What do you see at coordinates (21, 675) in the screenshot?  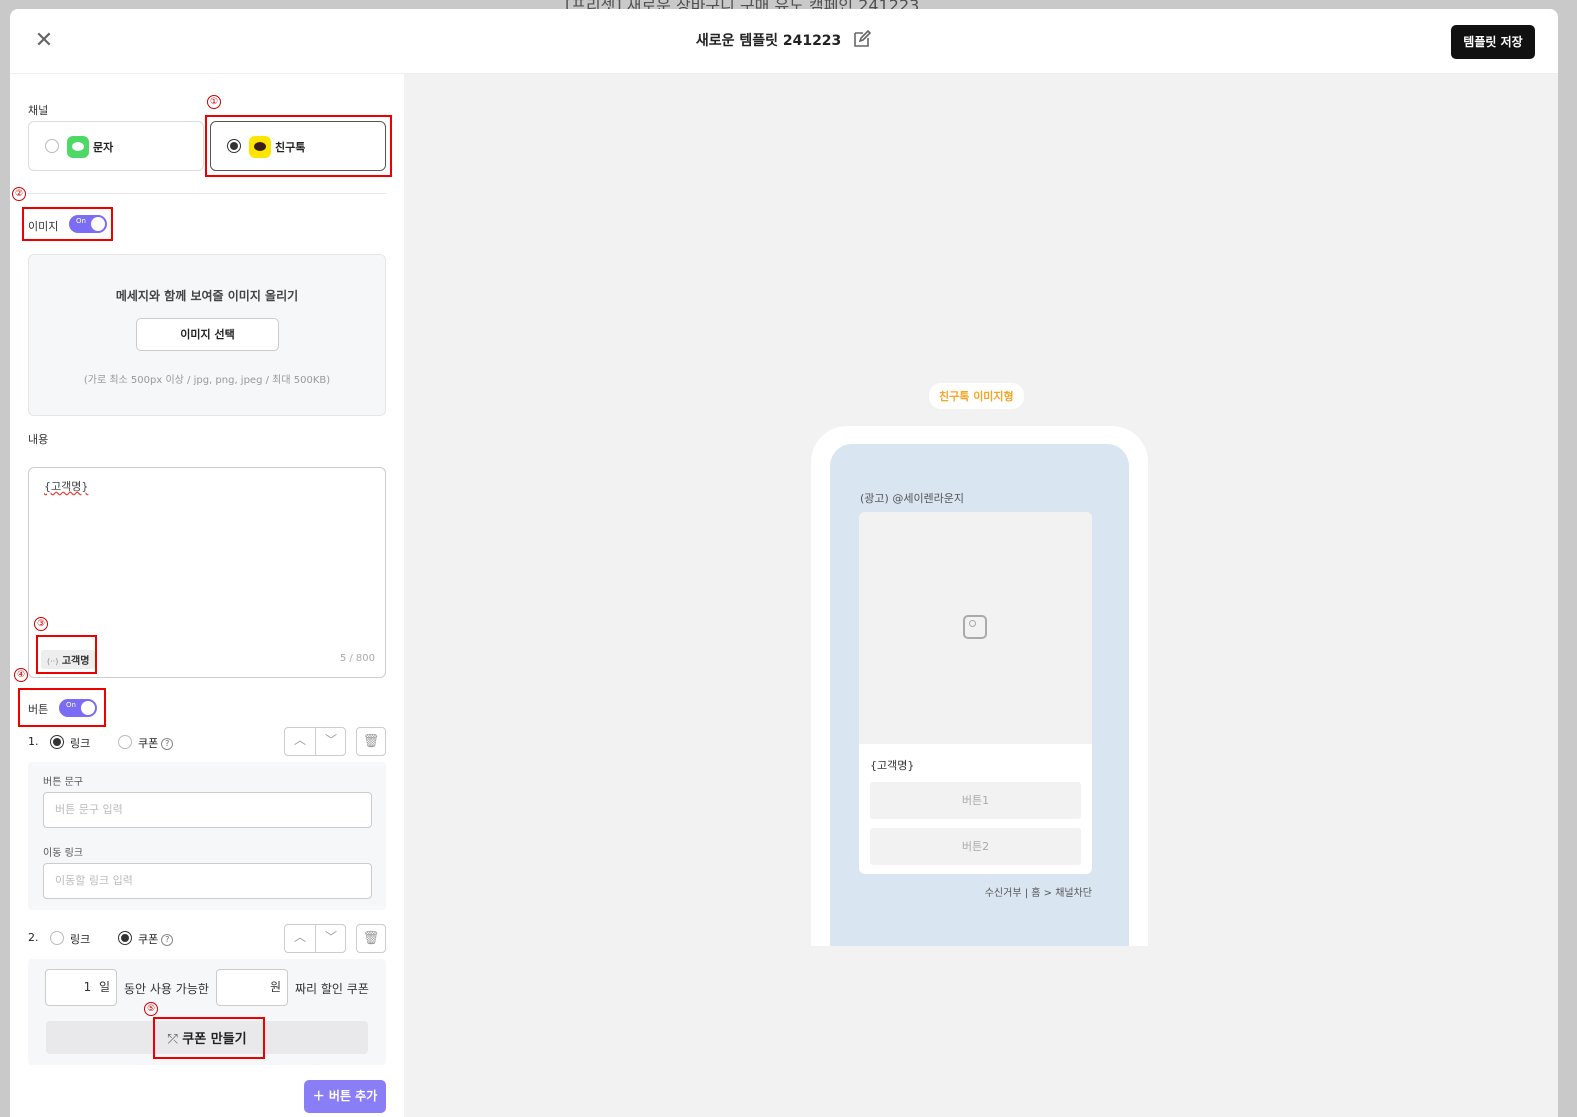 I see `annotation-number-4: ④` at bounding box center [21, 675].